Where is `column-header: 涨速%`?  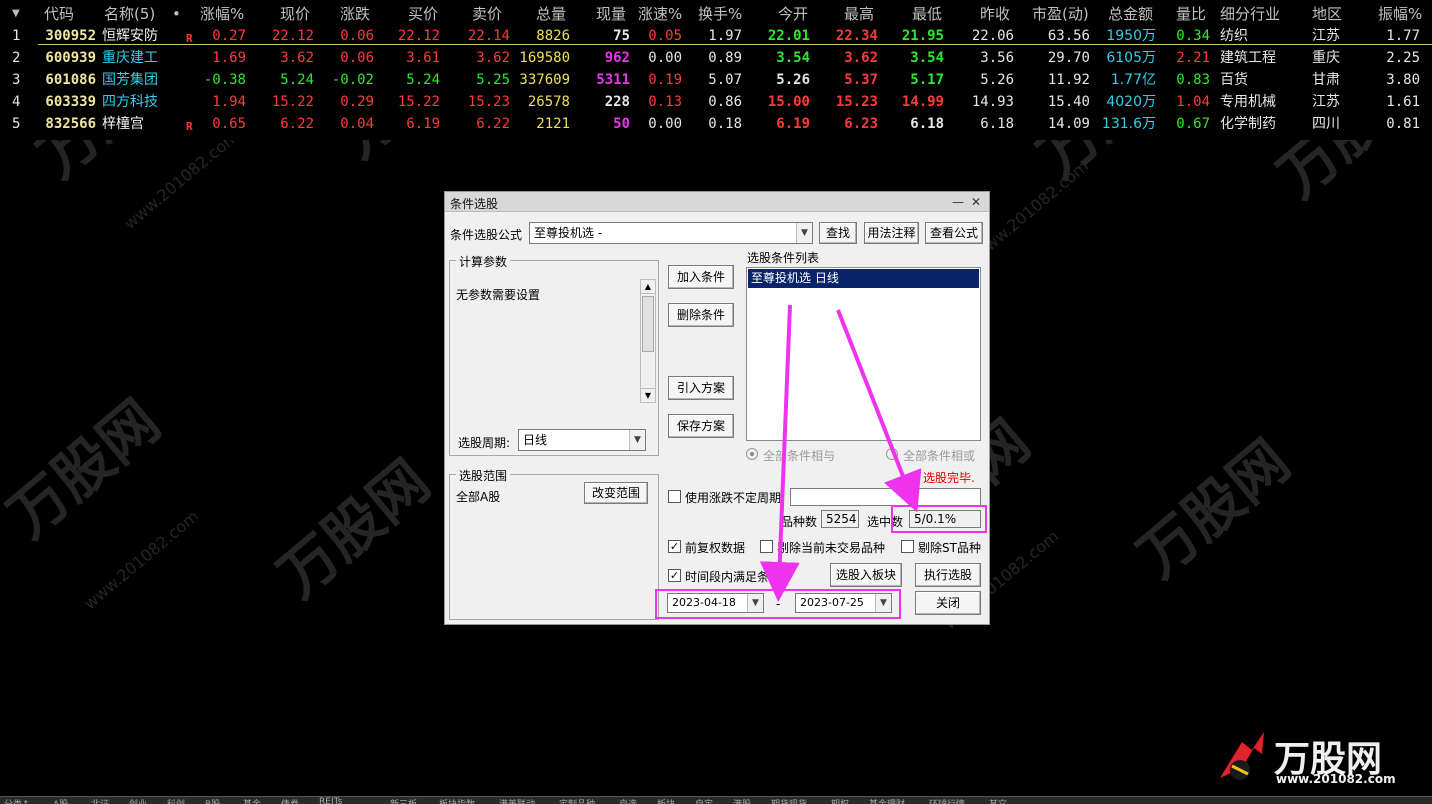
column-header: 涨速% is located at coordinates (660, 14).